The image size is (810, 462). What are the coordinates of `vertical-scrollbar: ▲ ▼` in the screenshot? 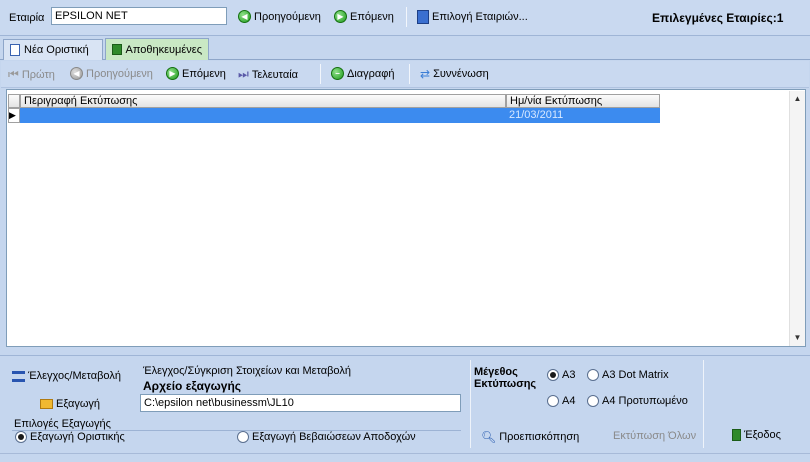 It's located at (797, 218).